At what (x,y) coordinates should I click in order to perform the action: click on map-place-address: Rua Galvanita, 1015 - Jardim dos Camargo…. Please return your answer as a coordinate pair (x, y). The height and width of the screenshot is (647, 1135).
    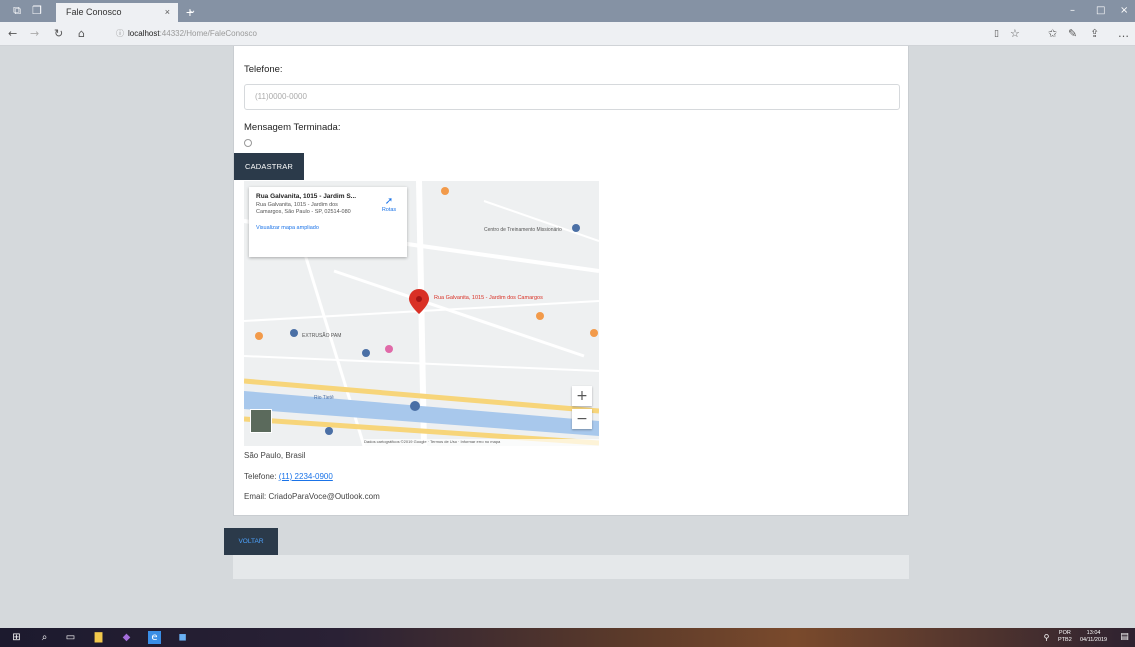
    Looking at the image, I should click on (303, 208).